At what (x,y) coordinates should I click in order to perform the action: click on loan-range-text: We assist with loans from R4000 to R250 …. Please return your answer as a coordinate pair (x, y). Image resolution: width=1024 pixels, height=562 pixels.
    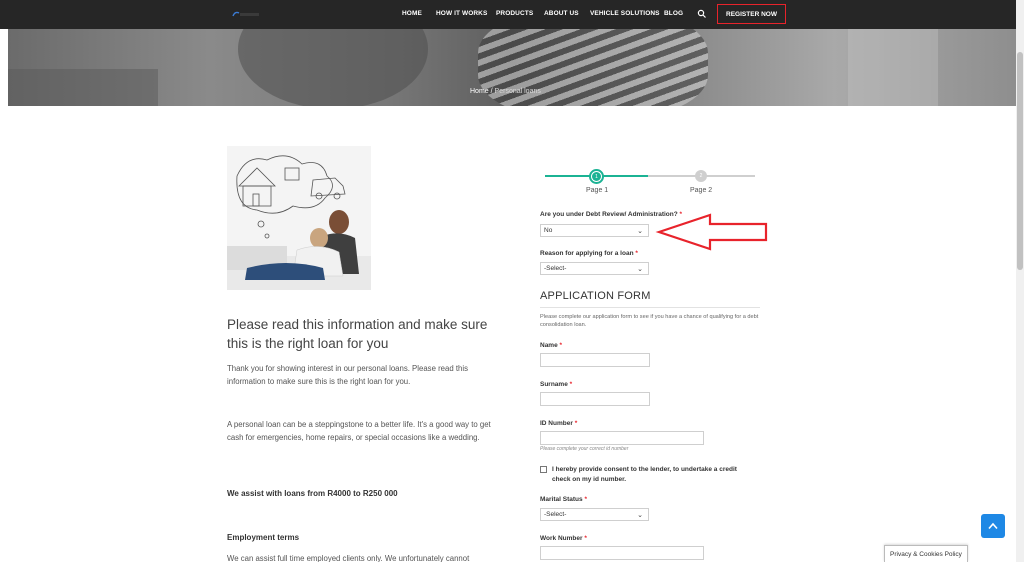
    Looking at the image, I should click on (312, 493).